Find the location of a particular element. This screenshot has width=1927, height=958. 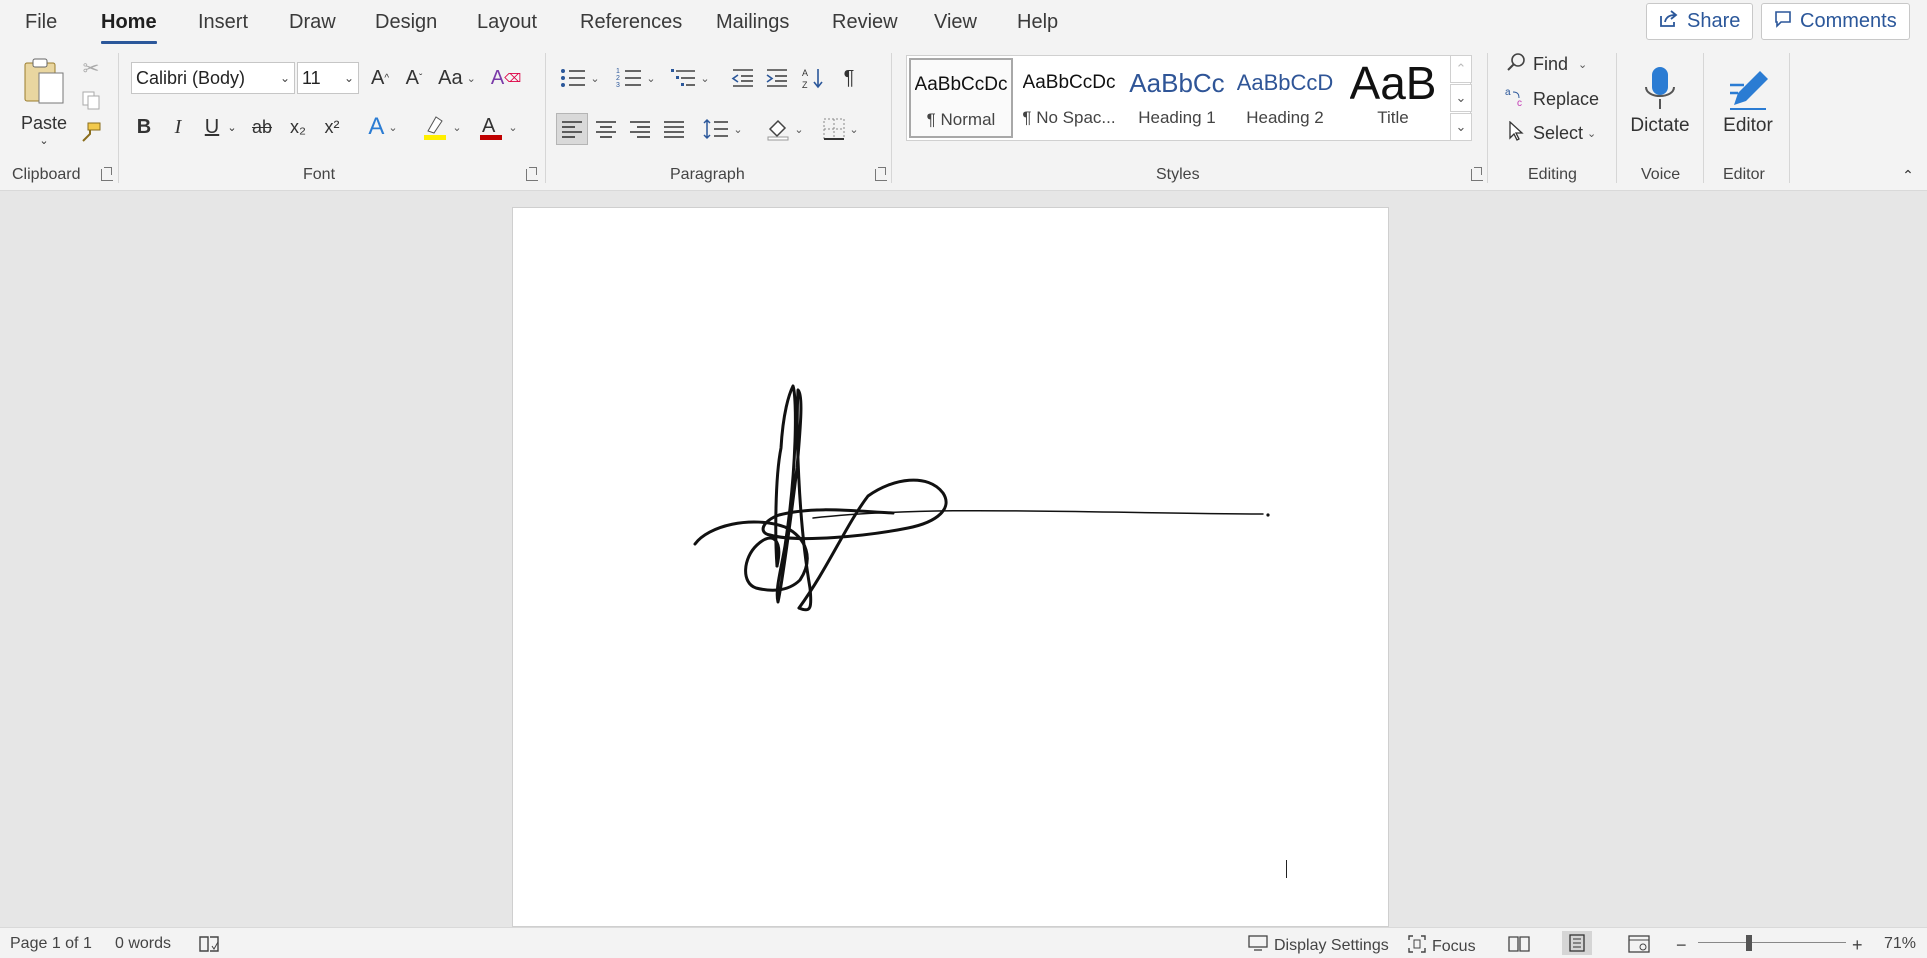

comments-button: Comments is located at coordinates (1835, 21).